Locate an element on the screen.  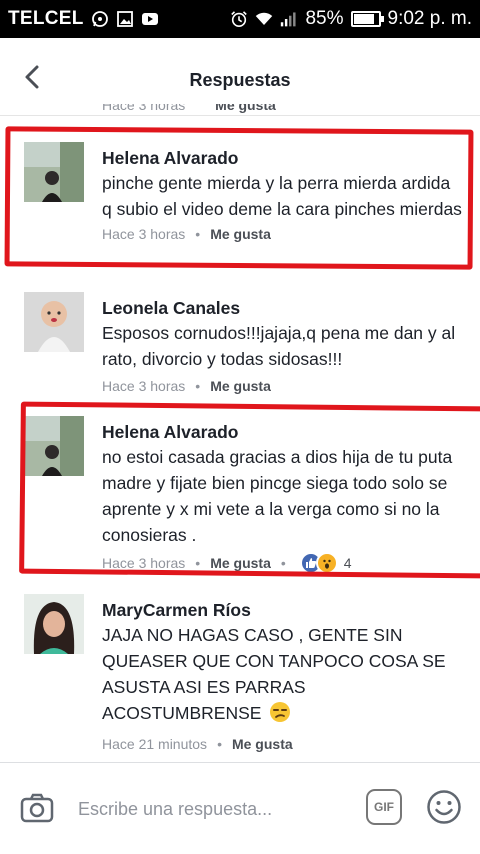
carrier-label: TELCEL is located at coordinates (46, 18).